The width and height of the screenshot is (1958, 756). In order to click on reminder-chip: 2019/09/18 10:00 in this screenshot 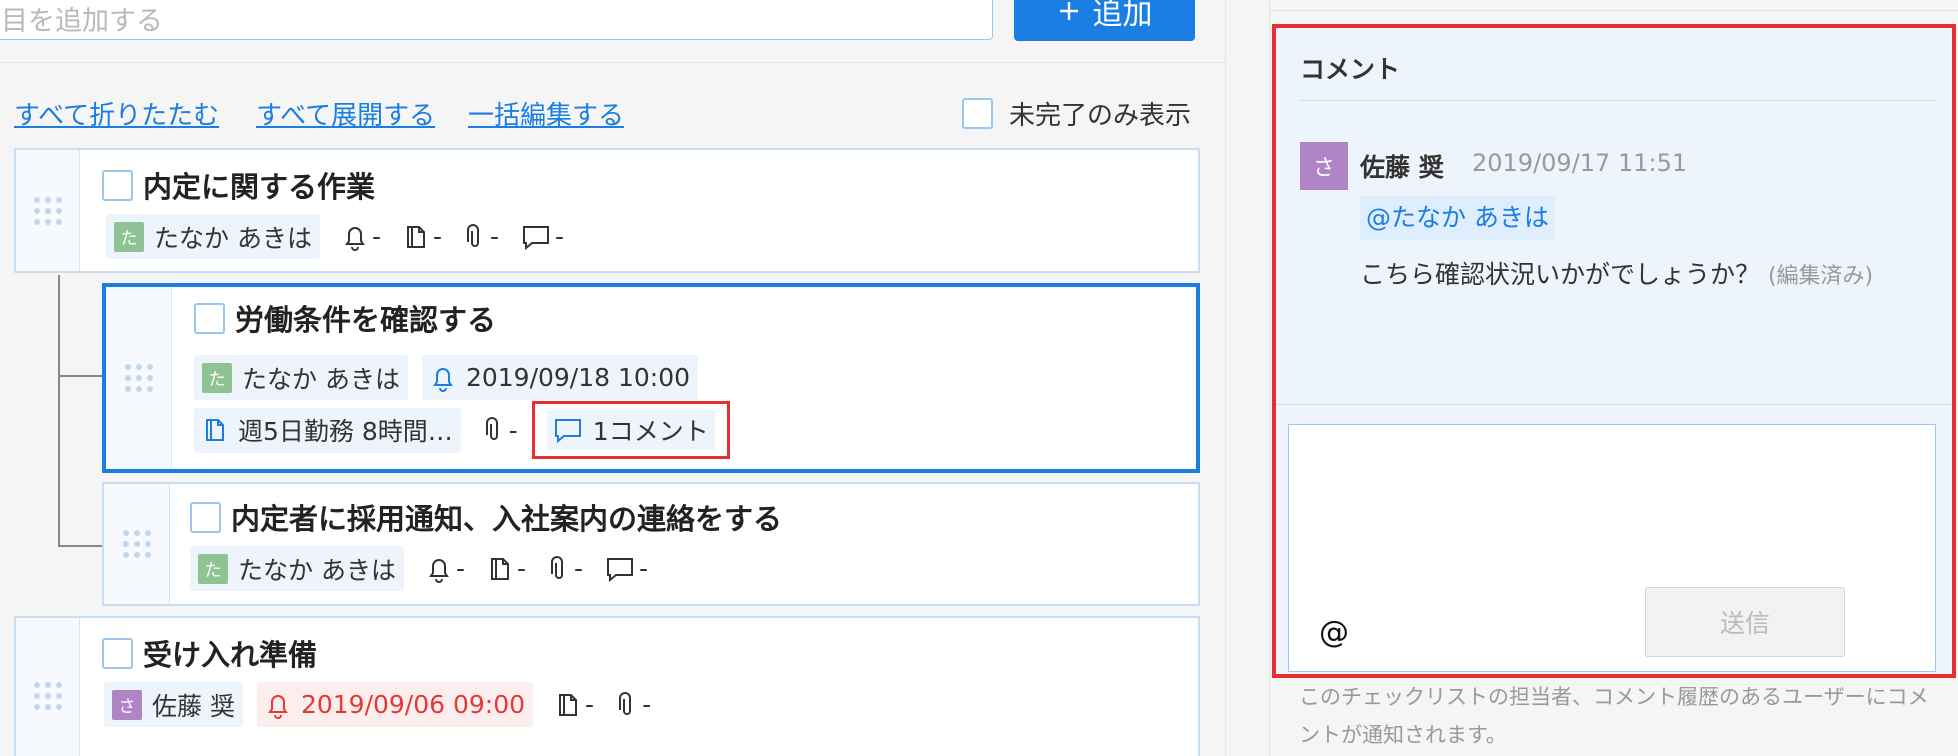, I will do `click(560, 377)`.